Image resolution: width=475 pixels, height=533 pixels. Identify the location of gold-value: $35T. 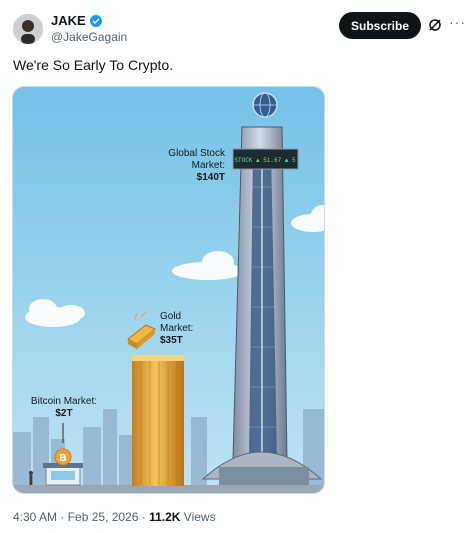
(171, 340).